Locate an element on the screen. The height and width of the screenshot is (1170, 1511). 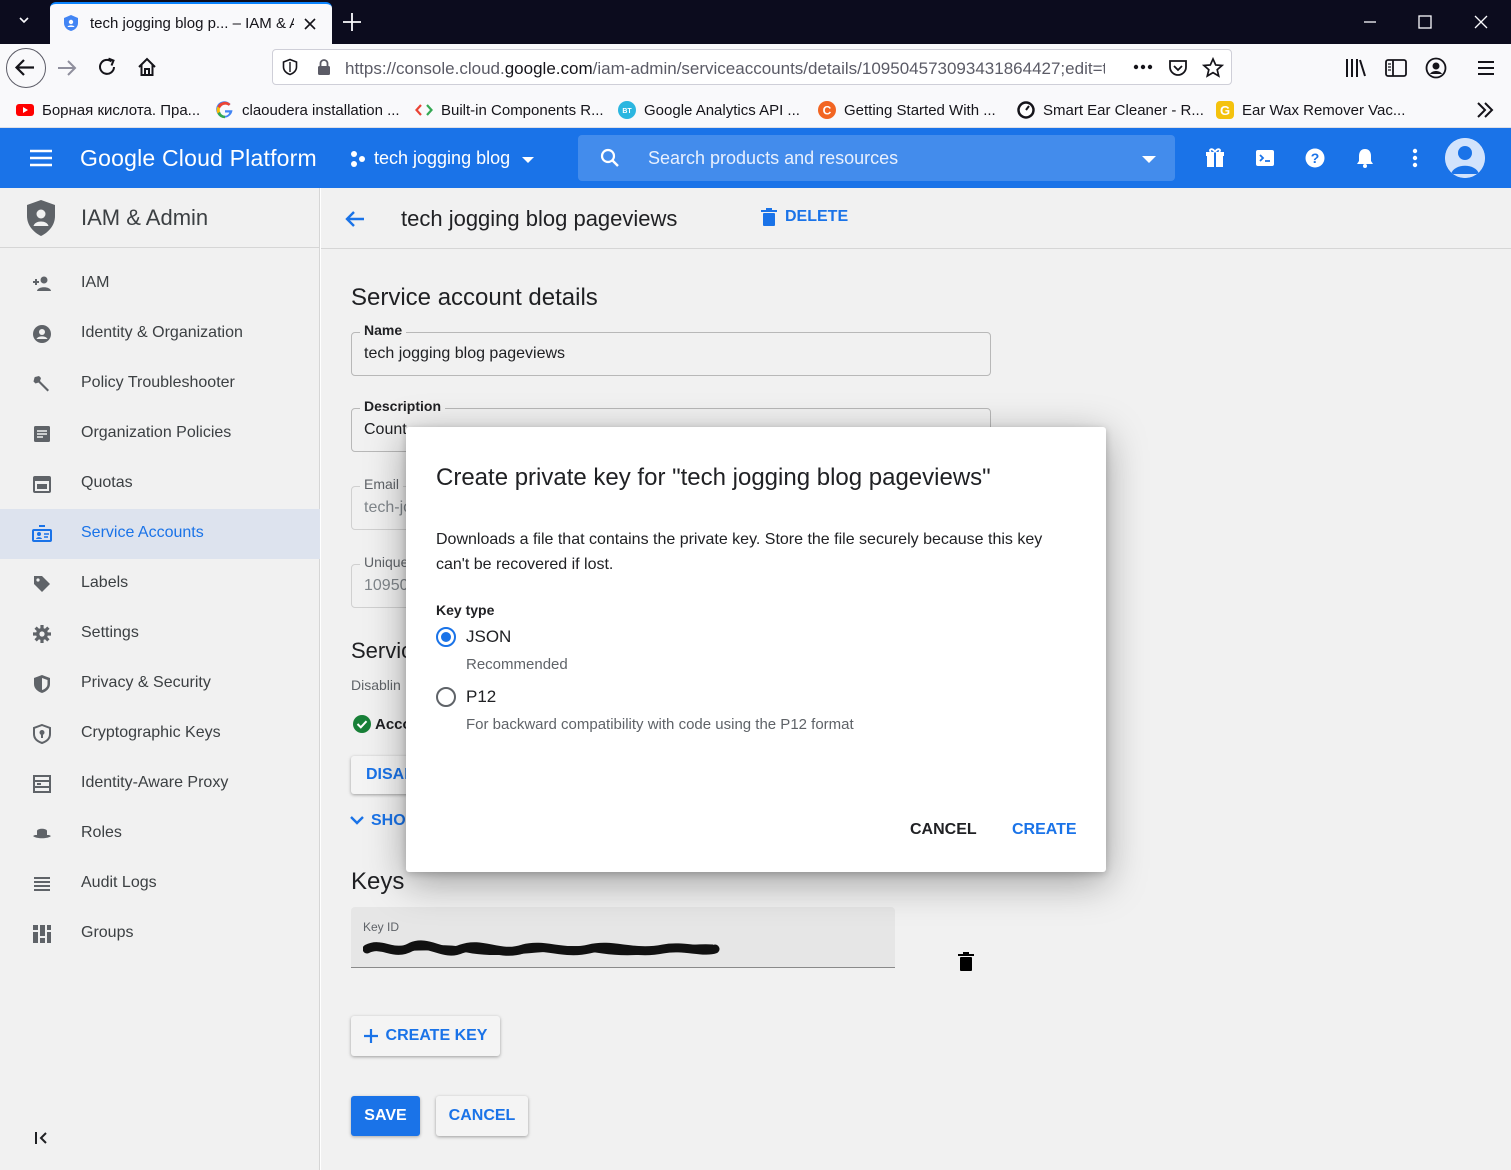
hamburger-menu-icon is located at coordinates (41, 158).